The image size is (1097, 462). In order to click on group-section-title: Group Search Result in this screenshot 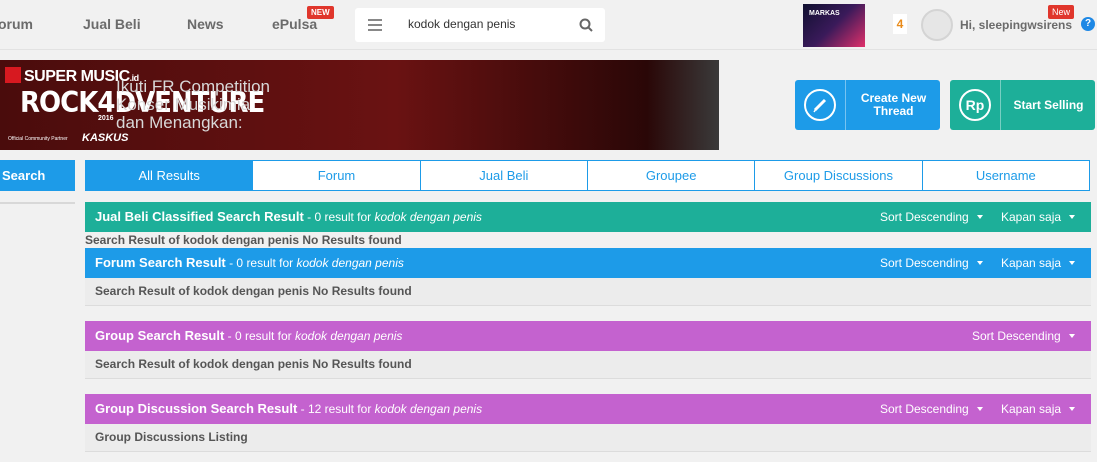, I will do `click(160, 335)`.